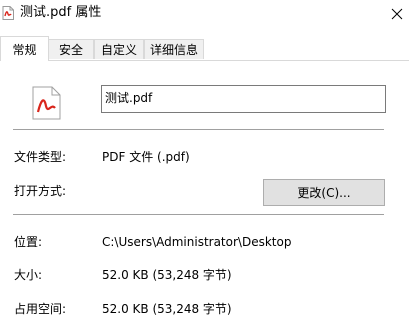  Describe the element at coordinates (40, 157) in the screenshot. I see `file-type-label: 文件类型:` at that location.